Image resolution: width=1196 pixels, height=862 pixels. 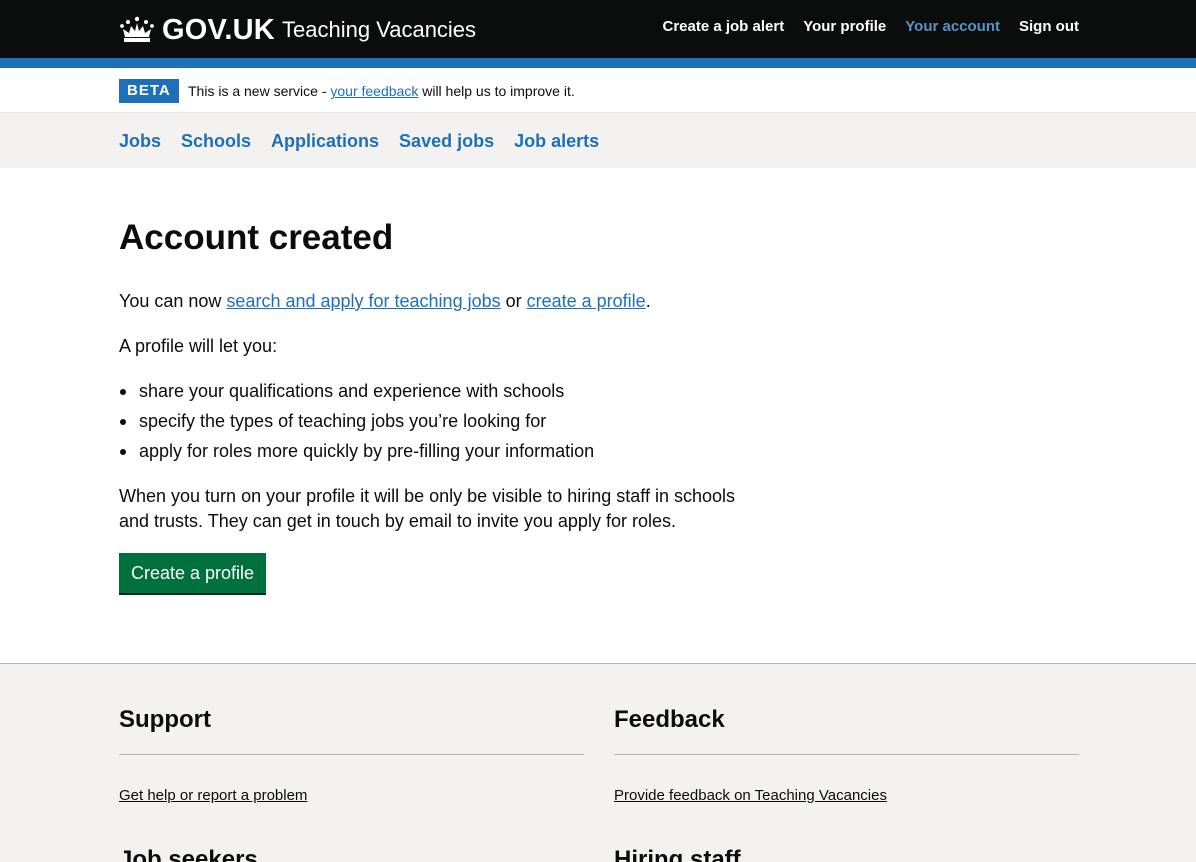 What do you see at coordinates (149, 91) in the screenshot?
I see `beta-tag: BETA` at bounding box center [149, 91].